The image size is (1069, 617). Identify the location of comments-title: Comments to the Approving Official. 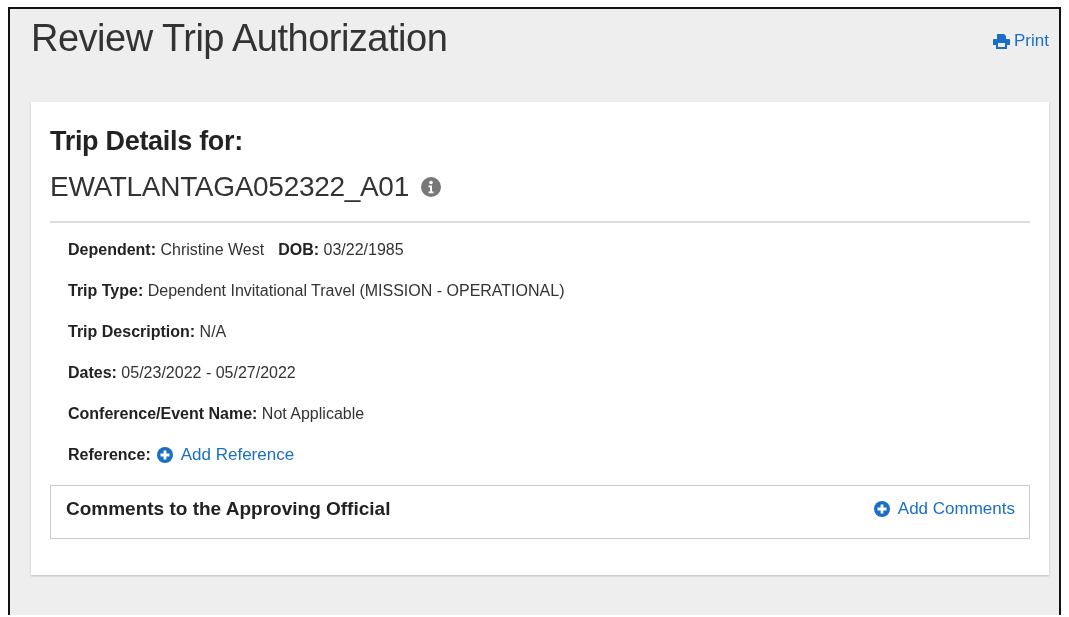
(228, 509).